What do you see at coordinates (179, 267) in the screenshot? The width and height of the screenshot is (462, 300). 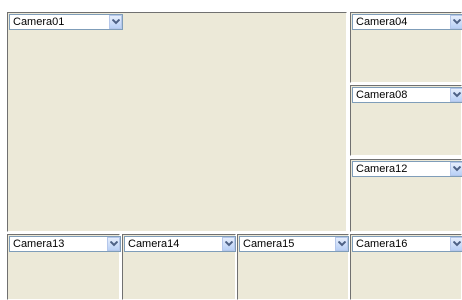 I see `camera-pane-14: Camera14` at bounding box center [179, 267].